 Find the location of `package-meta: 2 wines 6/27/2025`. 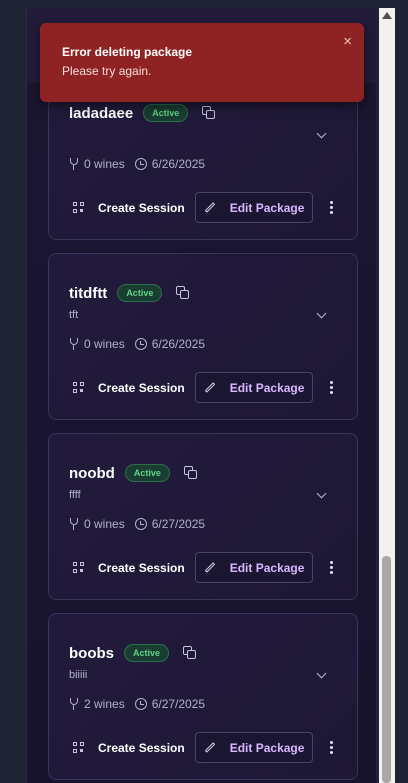

package-meta: 2 wines 6/27/2025 is located at coordinates (137, 704).